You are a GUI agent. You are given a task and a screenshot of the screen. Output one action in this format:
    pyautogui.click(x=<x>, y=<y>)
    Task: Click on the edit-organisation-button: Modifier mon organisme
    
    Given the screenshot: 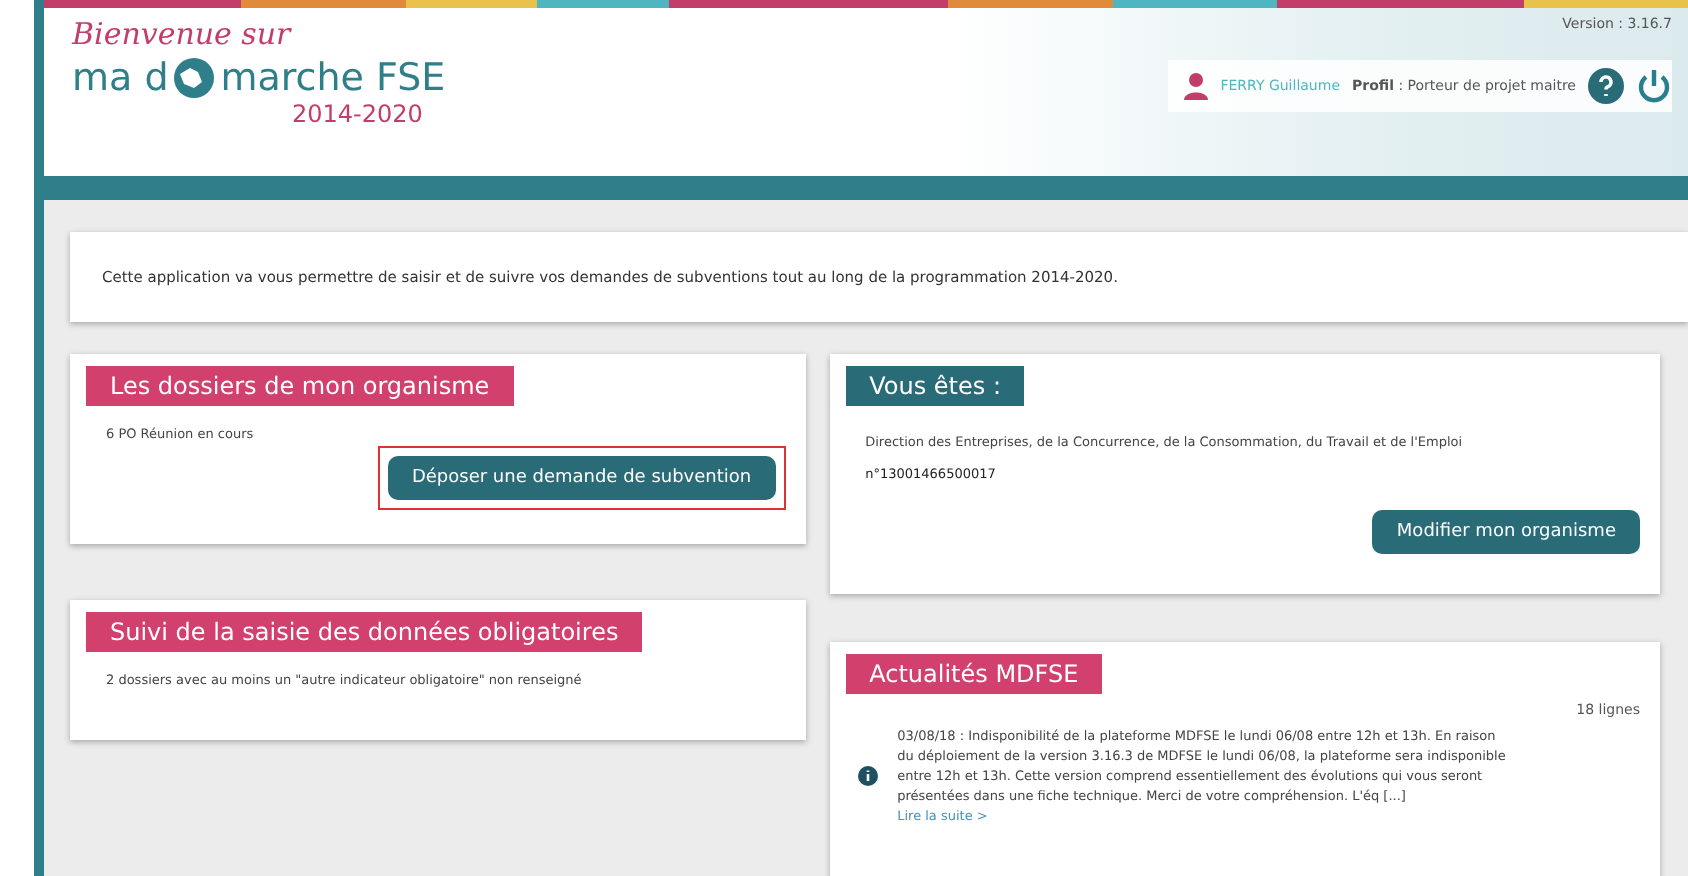 What is the action you would take?
    pyautogui.click(x=1506, y=531)
    